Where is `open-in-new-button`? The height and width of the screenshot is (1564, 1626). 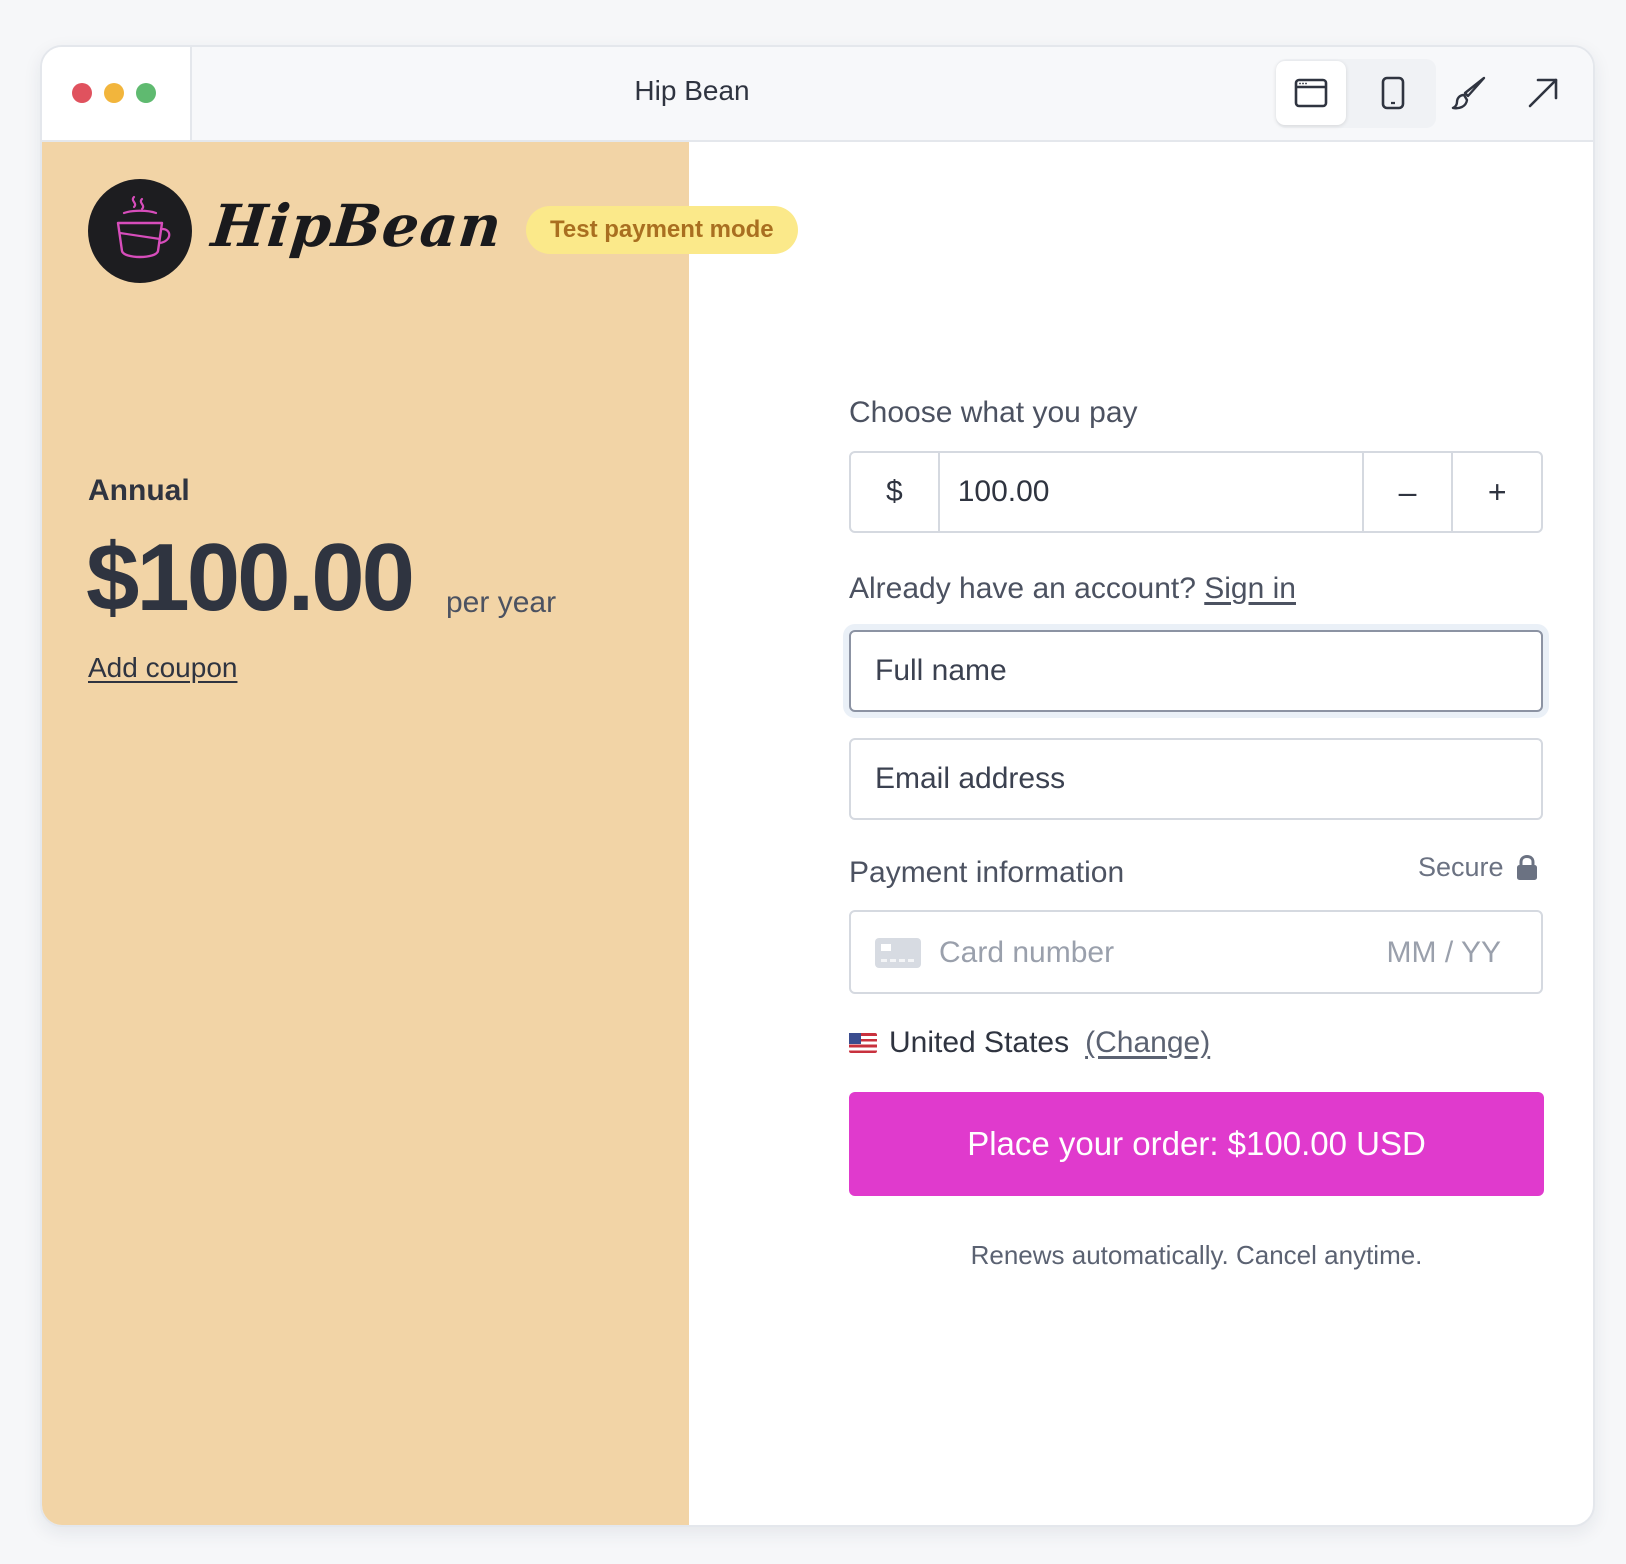
open-in-new-button is located at coordinates (1543, 93).